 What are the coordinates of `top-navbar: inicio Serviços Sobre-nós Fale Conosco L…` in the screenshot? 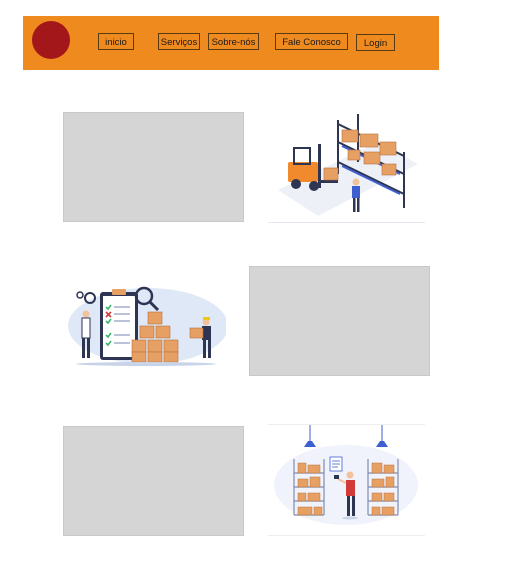 It's located at (231, 43).